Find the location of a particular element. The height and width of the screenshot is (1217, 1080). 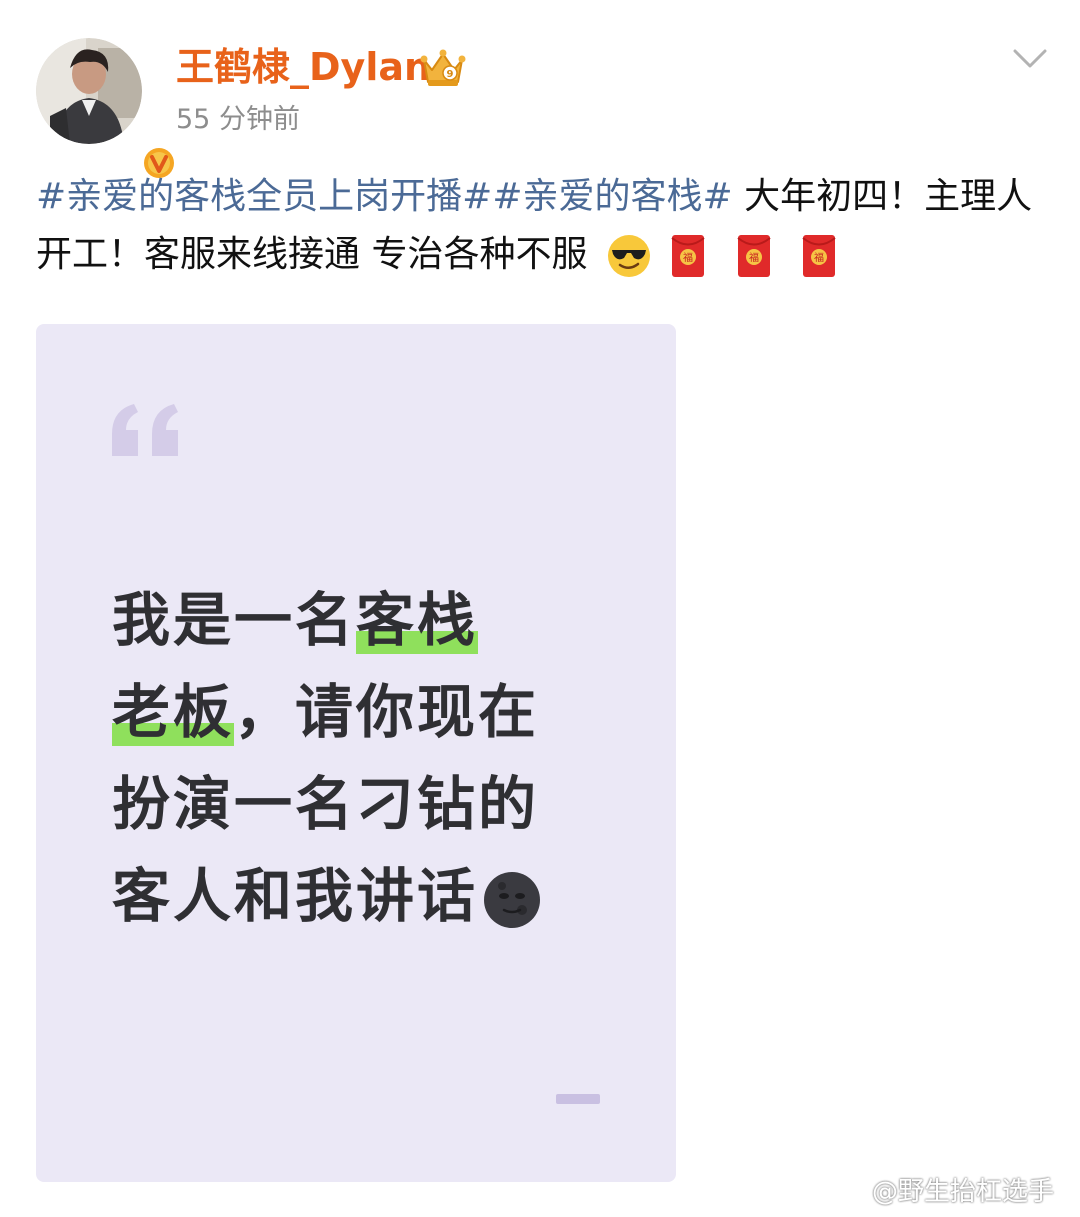

quote-line: 老板，请你现在 is located at coordinates (326, 712).